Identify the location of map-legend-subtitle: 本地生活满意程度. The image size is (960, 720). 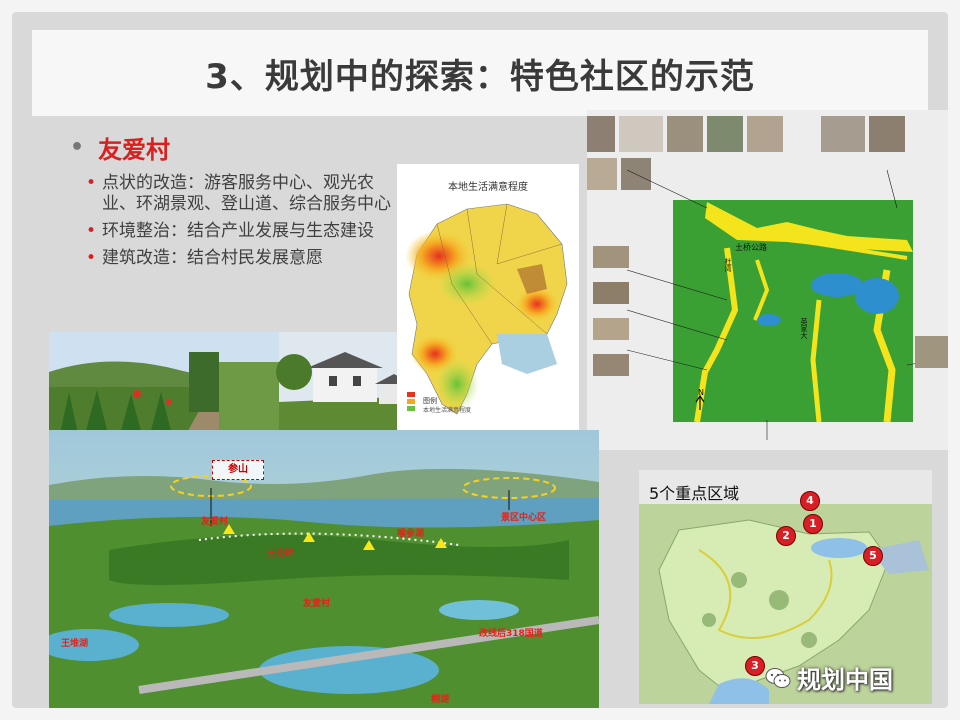
(447, 410).